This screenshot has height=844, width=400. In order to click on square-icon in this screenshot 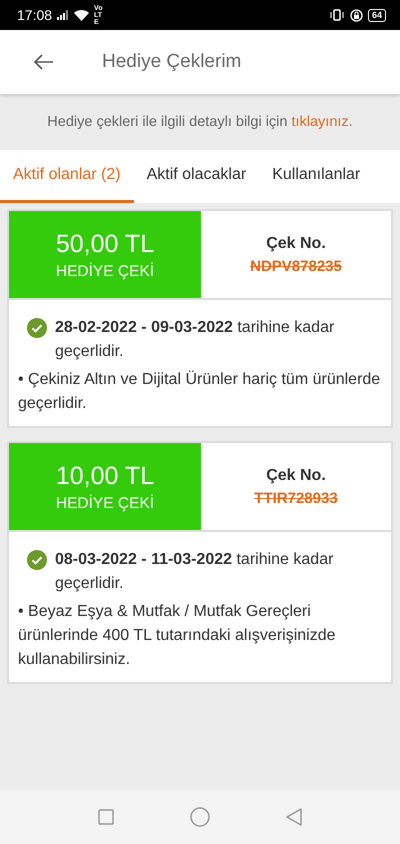, I will do `click(106, 817)`.